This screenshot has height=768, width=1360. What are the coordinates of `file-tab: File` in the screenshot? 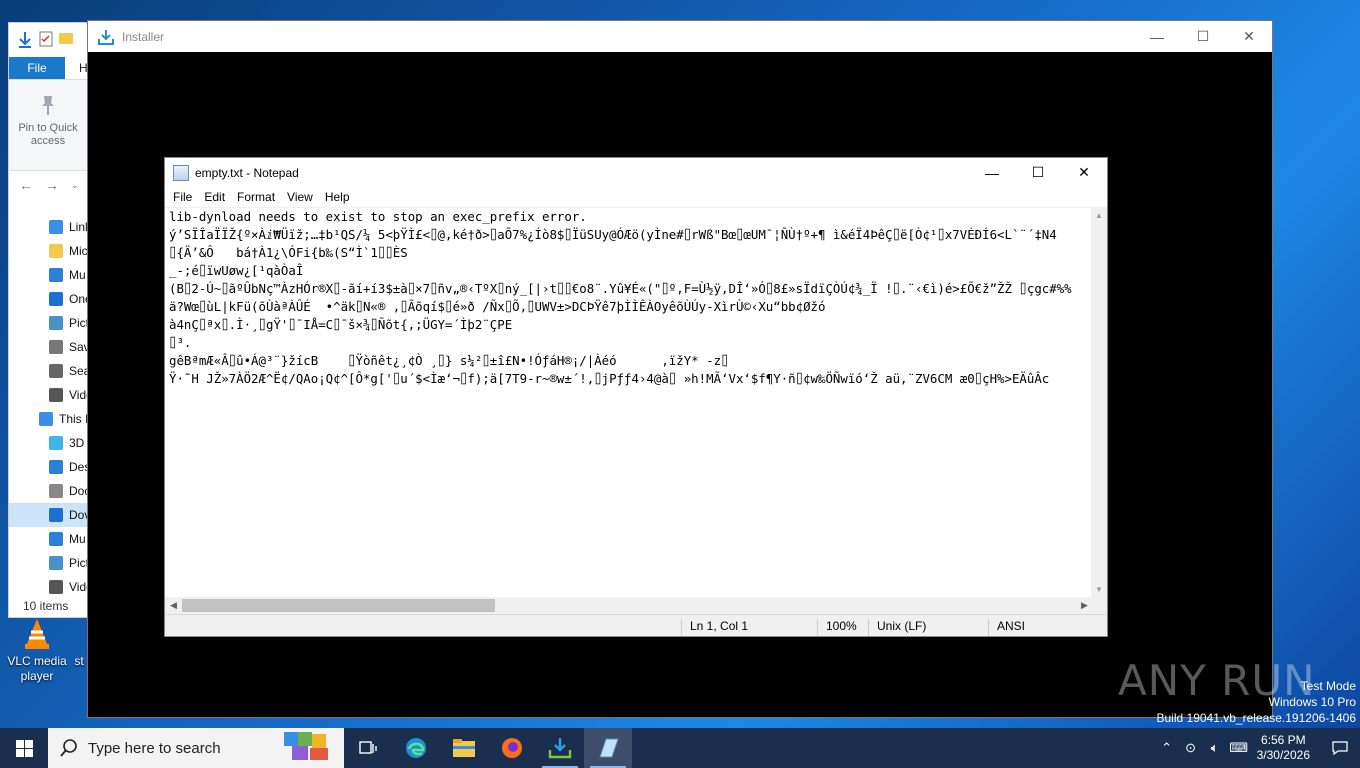 It's located at (37, 68).